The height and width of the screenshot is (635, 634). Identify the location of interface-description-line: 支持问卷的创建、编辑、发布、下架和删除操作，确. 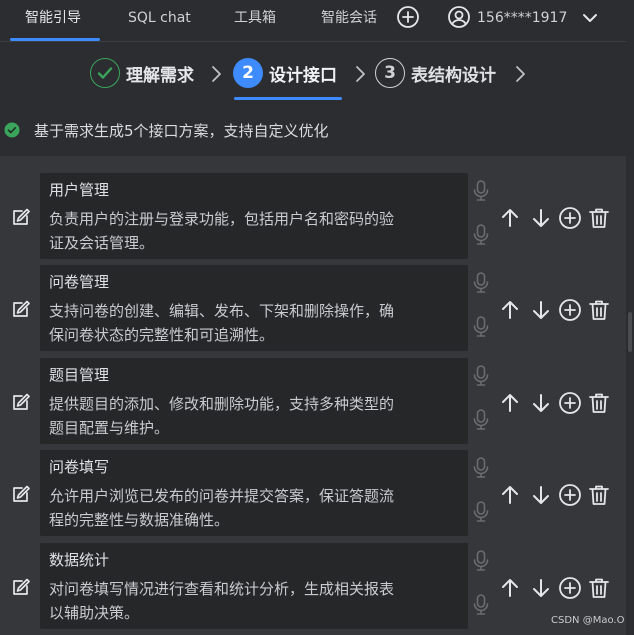
(222, 311).